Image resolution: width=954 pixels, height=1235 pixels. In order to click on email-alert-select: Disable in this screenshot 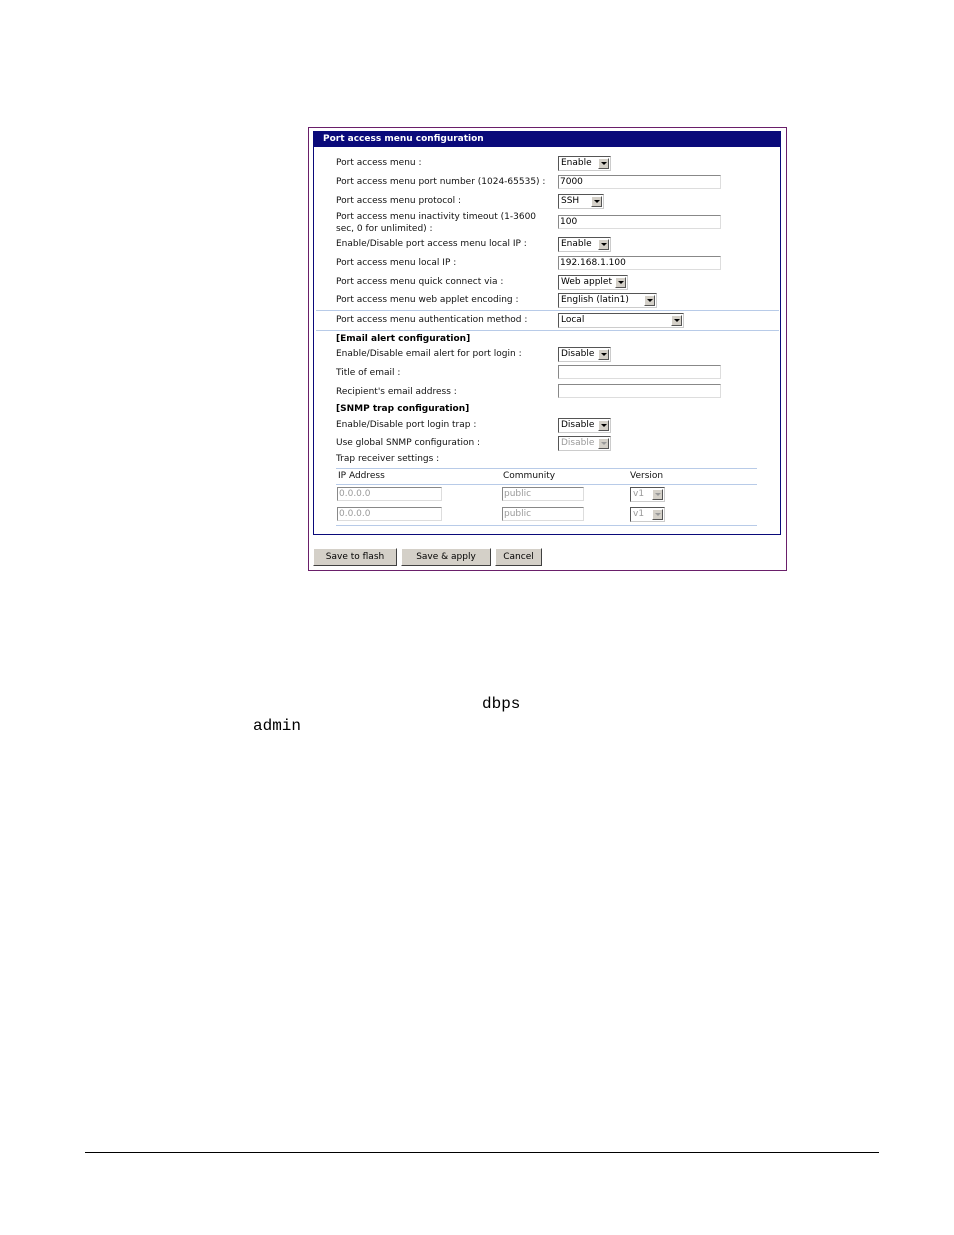, I will do `click(584, 354)`.